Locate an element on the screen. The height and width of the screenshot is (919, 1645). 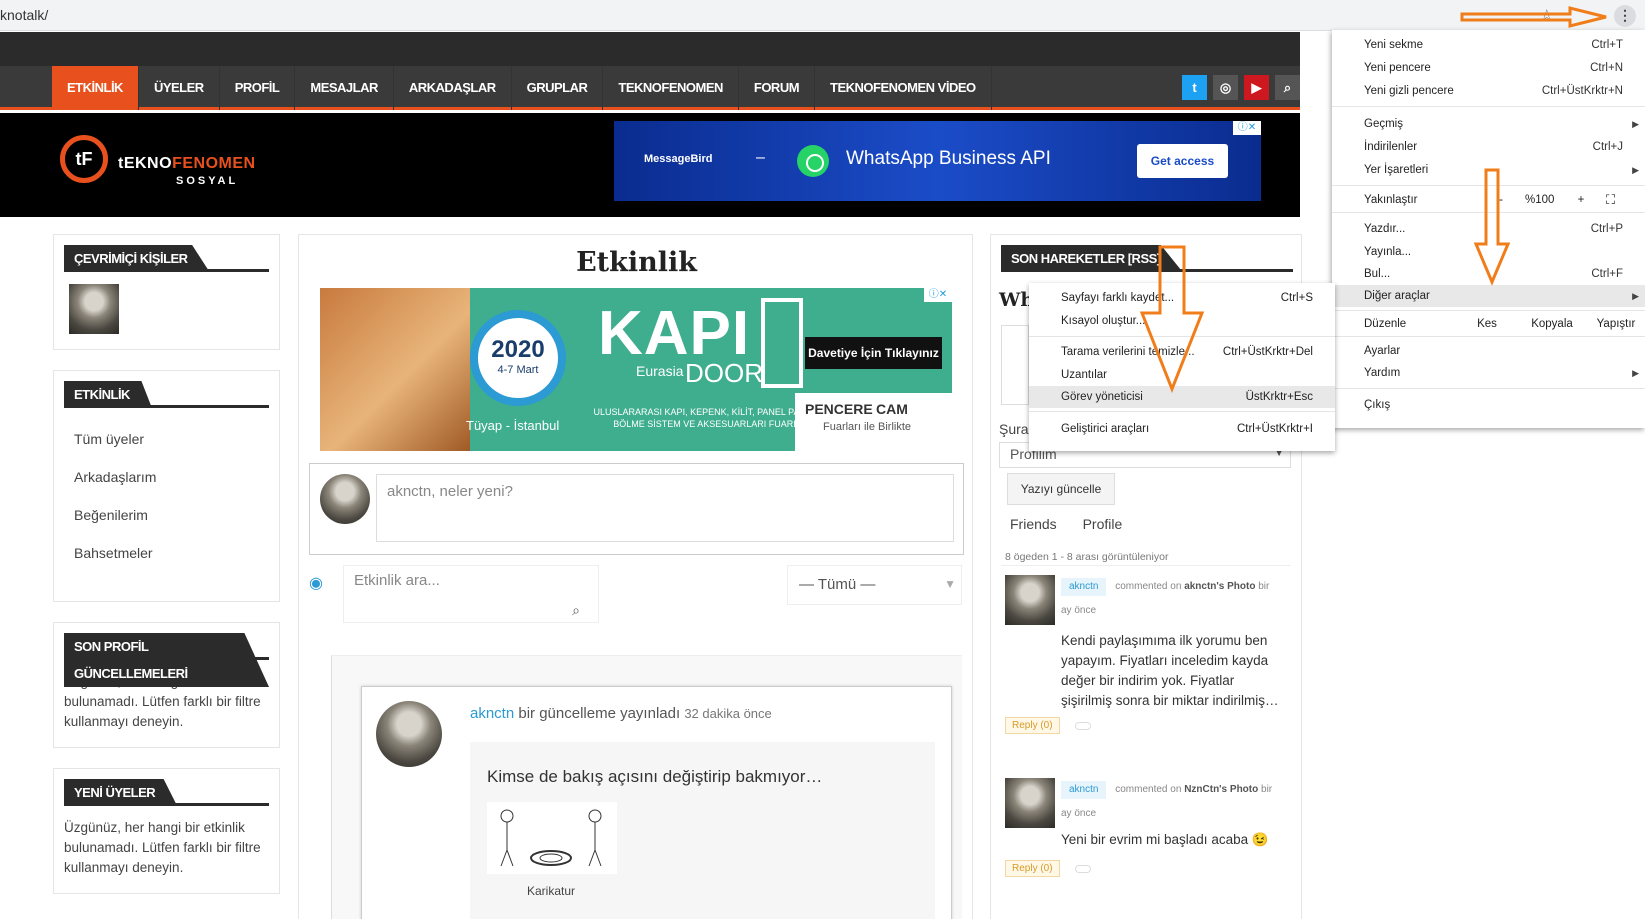
paste-button: Yapıştır is located at coordinates (1616, 324).